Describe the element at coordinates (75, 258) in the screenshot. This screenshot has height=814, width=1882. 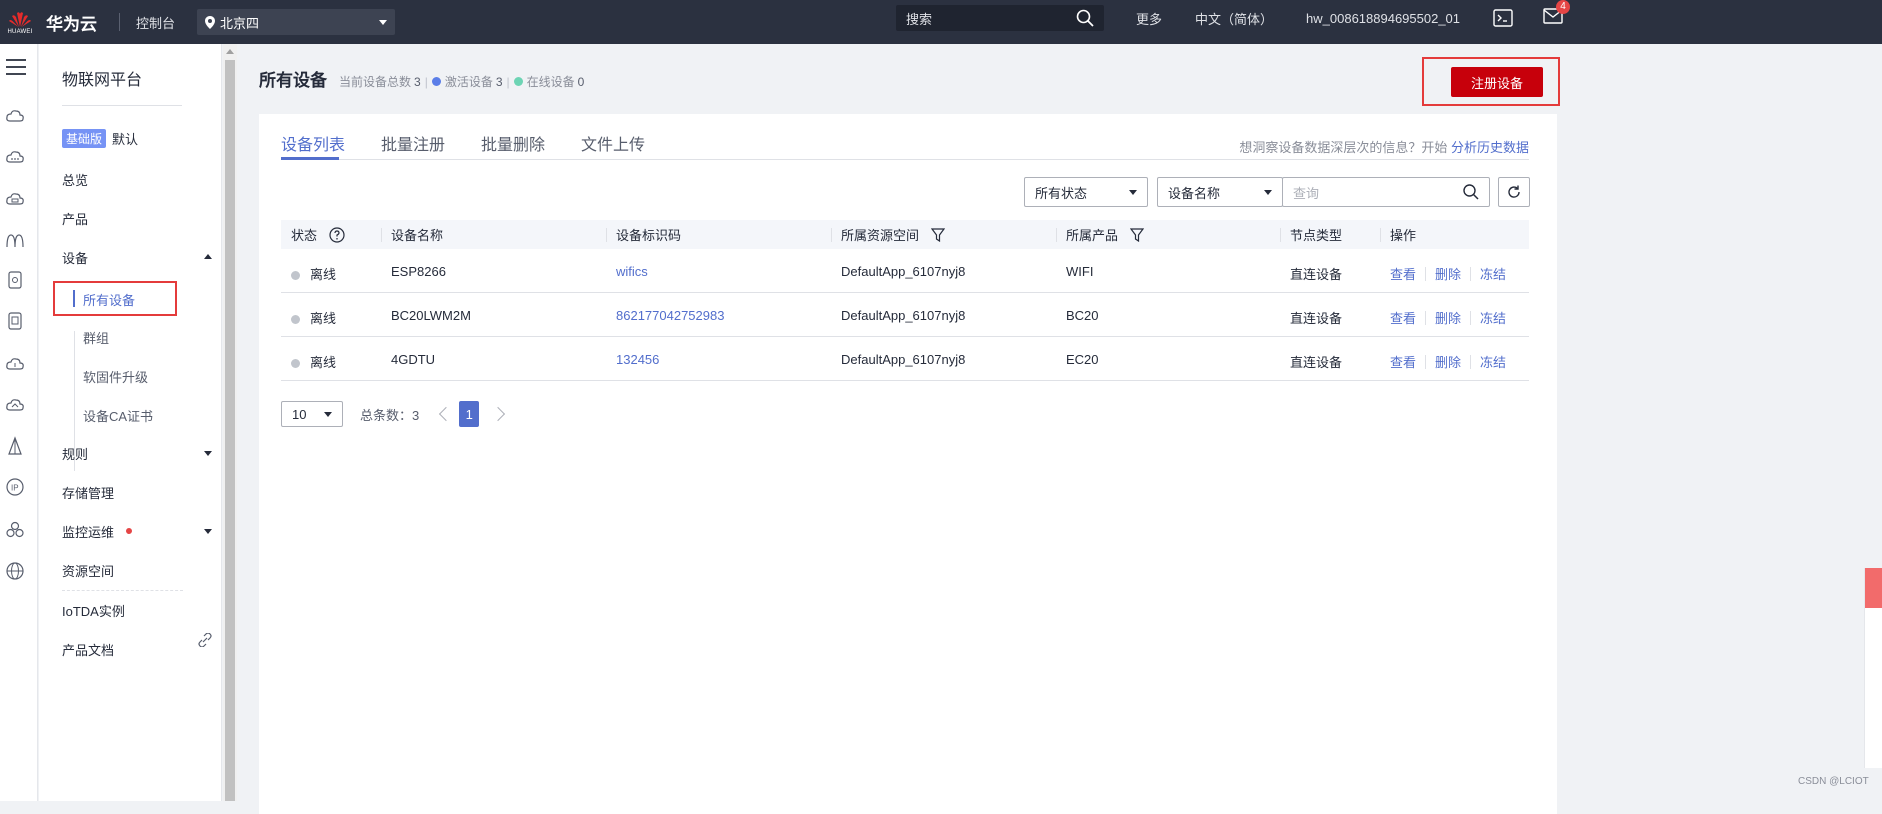
I see `sidebar-item-label: 设备` at that location.